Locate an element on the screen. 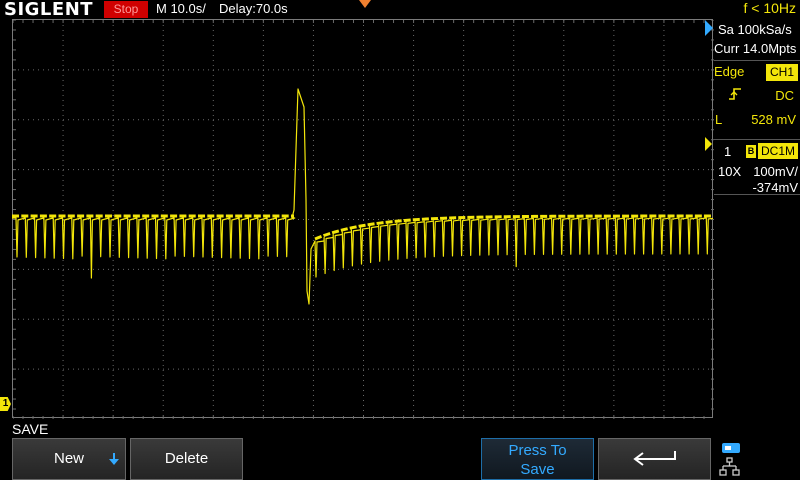 The width and height of the screenshot is (800, 480). ch1-offset-marker: 1 is located at coordinates (5, 404).